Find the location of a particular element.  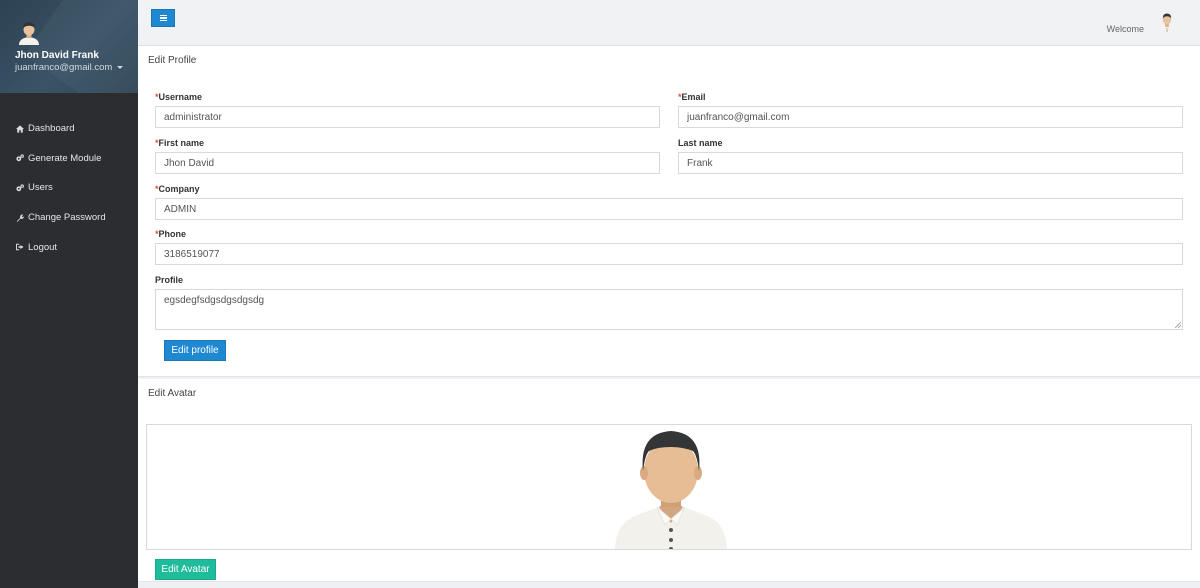

sidebar-item-generate-module: Generate Module is located at coordinates (69, 159).